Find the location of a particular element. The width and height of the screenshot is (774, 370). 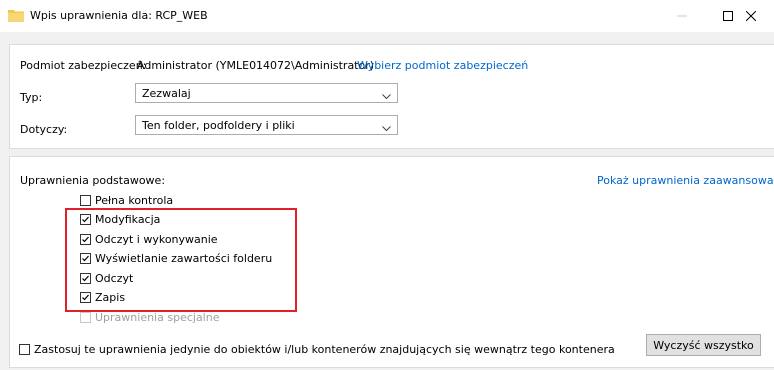

perm-label: Pełna kontrola is located at coordinates (134, 200).